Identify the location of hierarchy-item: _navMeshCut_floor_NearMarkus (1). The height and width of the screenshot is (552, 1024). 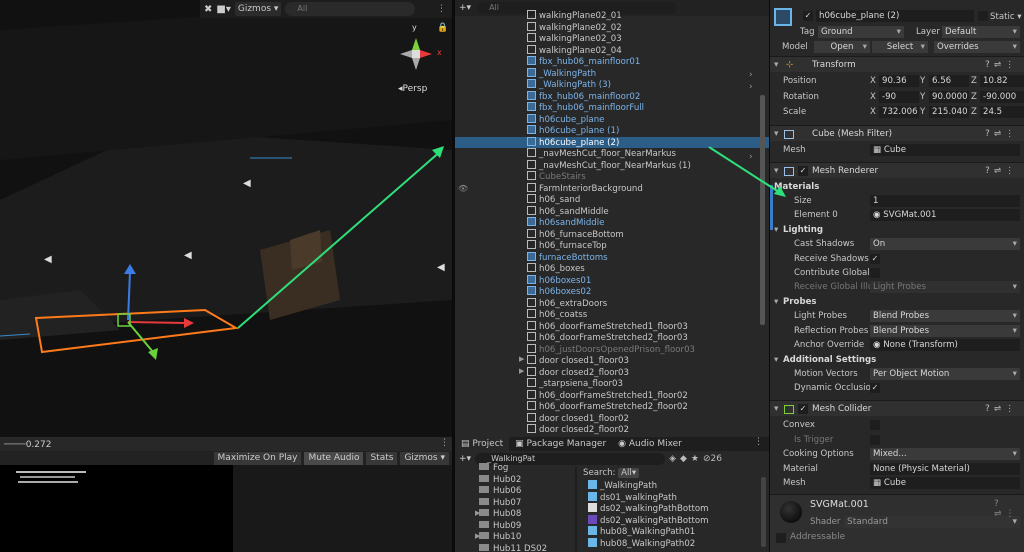
(612, 165).